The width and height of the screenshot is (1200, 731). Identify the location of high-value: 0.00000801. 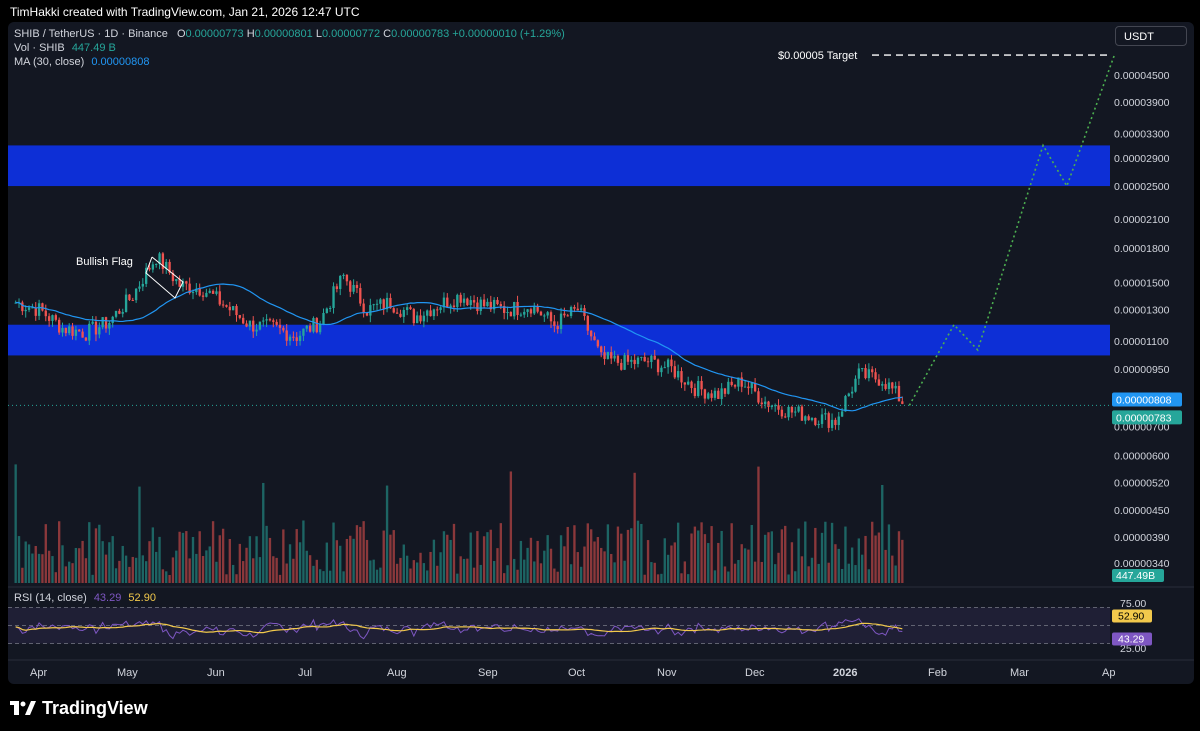
(283, 34).